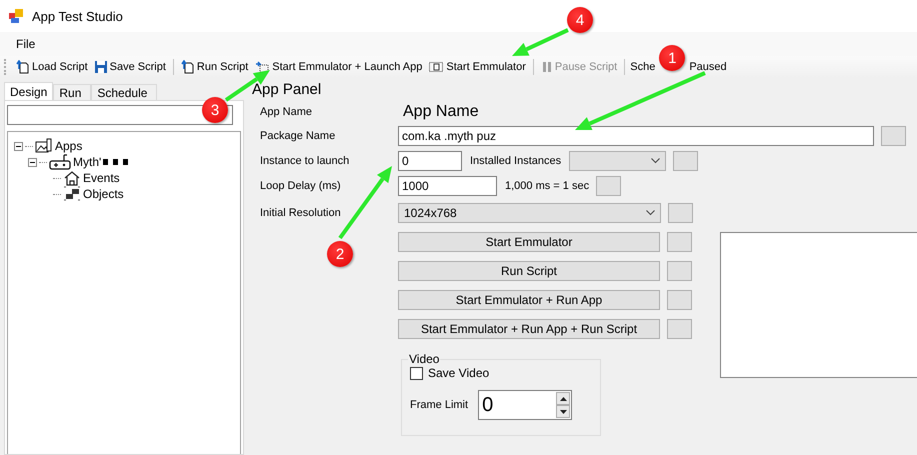  Describe the element at coordinates (44, 146) in the screenshot. I see `picture-frame-icon` at that location.